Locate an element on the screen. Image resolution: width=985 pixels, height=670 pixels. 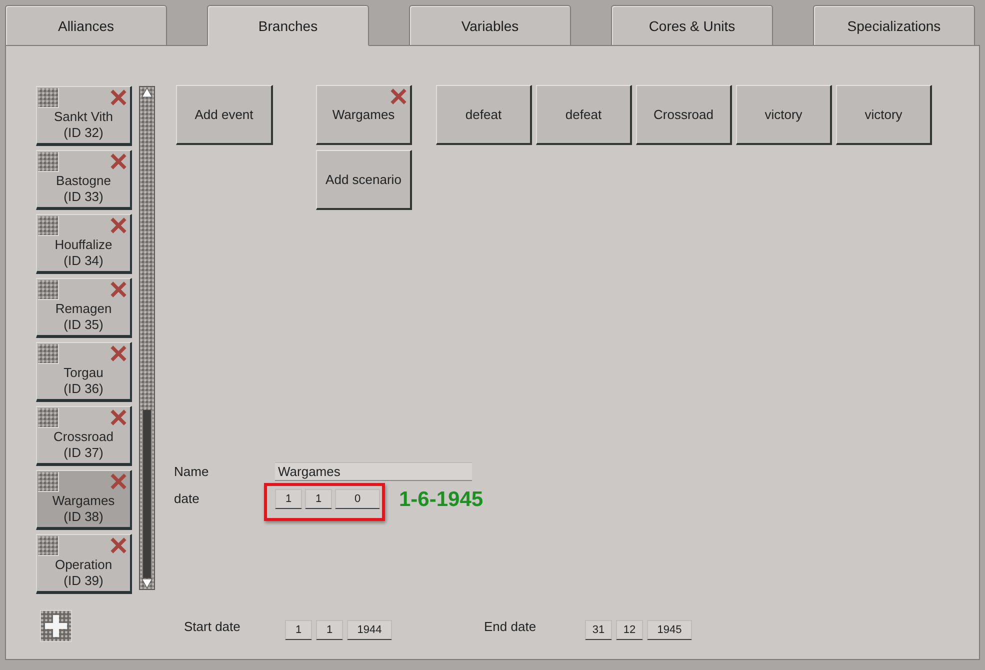
scenario-button: Wargames is located at coordinates (364, 115).